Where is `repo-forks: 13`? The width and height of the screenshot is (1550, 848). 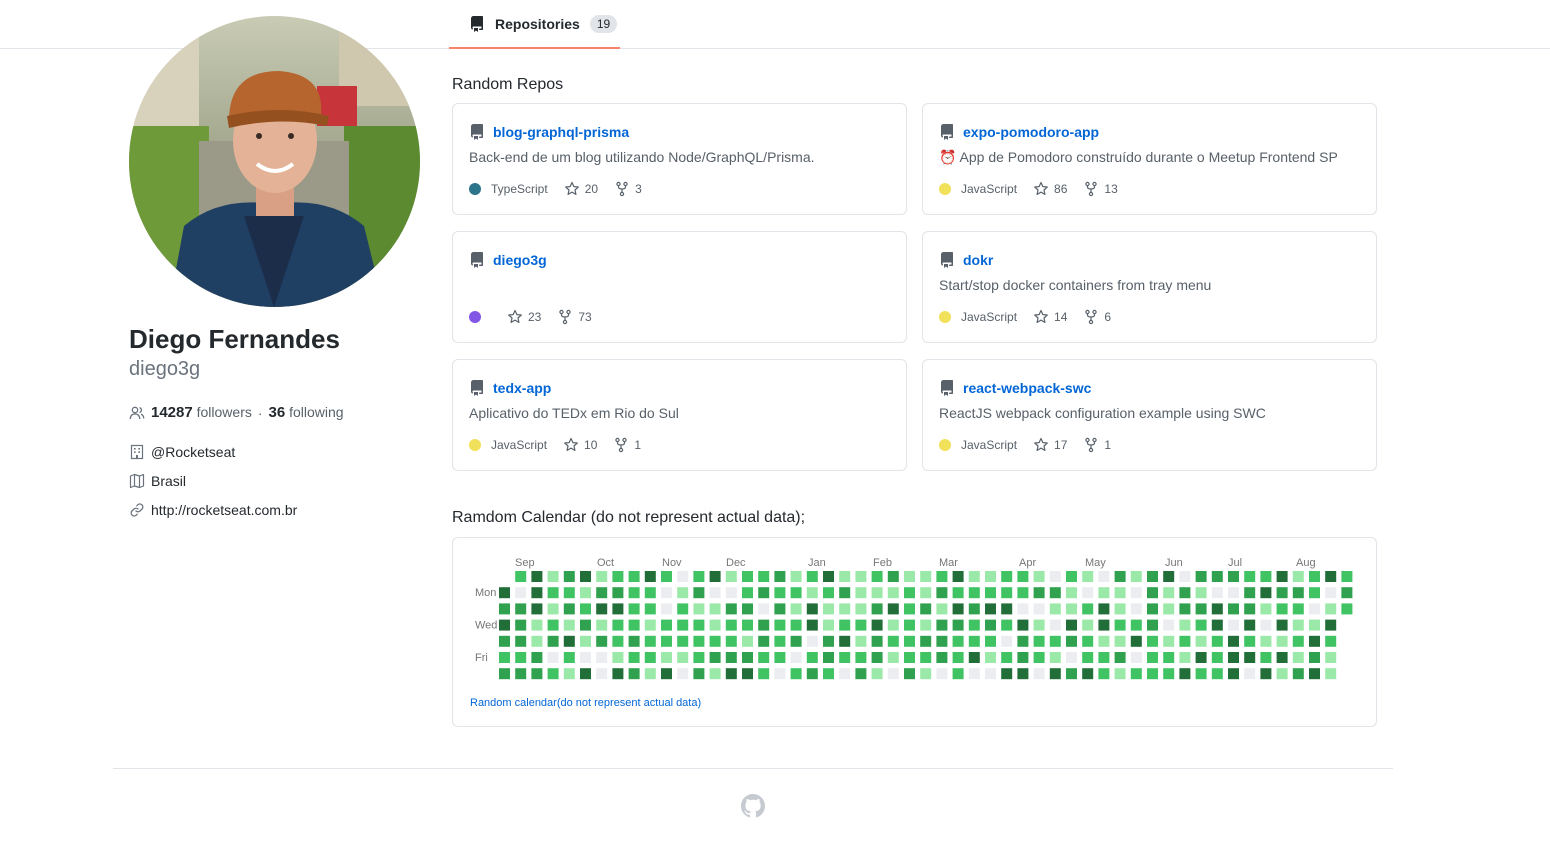 repo-forks: 13 is located at coordinates (1100, 189).